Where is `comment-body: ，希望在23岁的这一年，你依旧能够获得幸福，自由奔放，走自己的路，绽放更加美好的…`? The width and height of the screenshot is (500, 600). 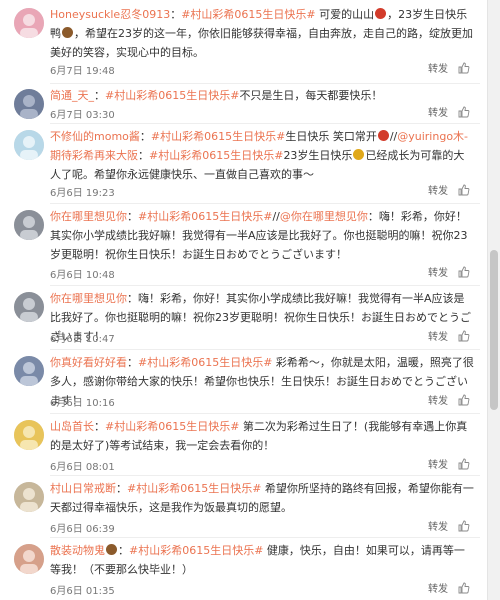 comment-body: ，希望在23岁的这一年，你依旧能够获得幸福，自由奔放，走自己的路，绽放更加美好的… is located at coordinates (261, 43).